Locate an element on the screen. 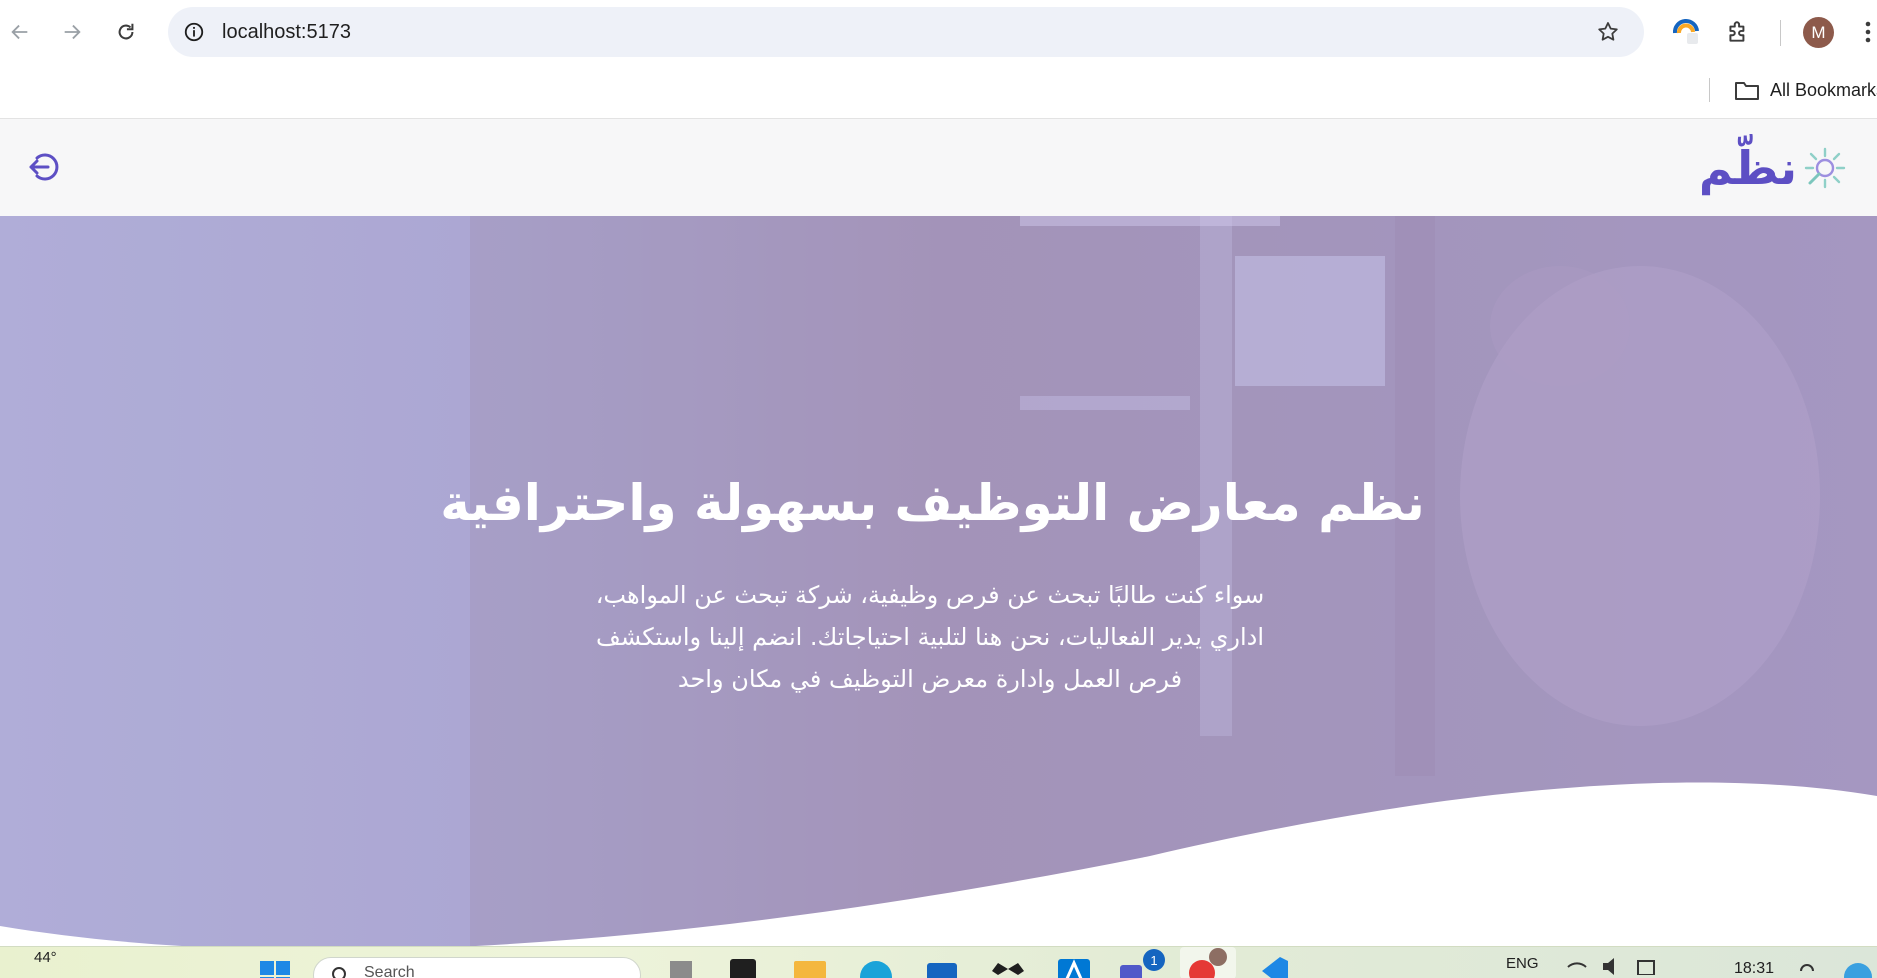 The width and height of the screenshot is (1877, 978). azure-icon is located at coordinates (1074, 968).